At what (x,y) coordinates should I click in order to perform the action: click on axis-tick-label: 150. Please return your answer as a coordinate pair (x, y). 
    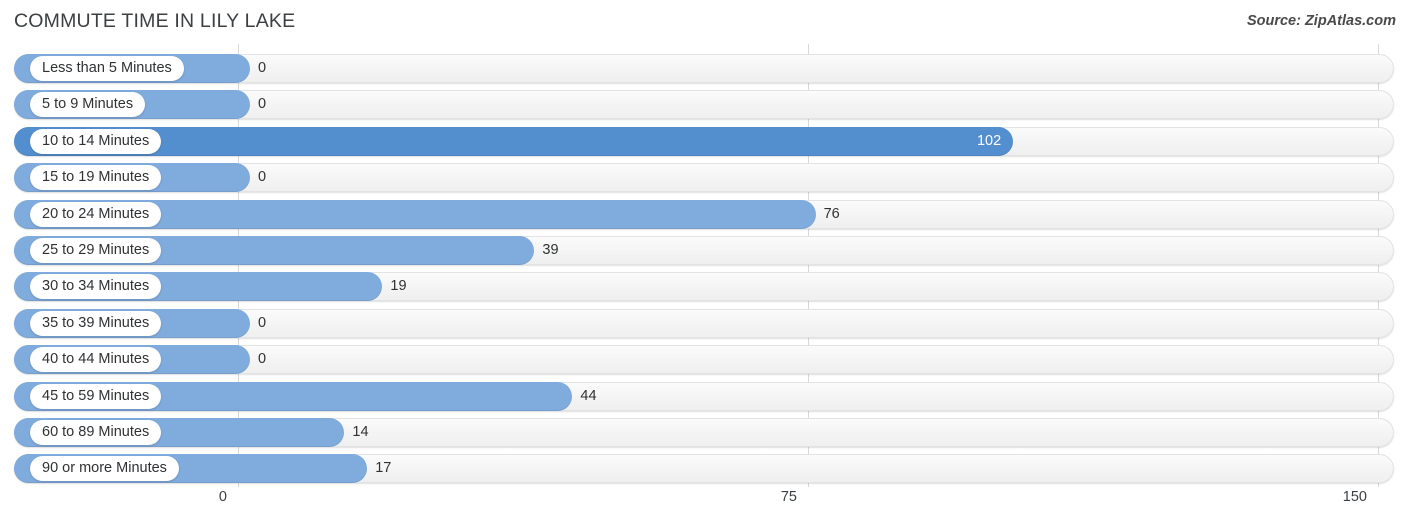
    Looking at the image, I should click on (1354, 497).